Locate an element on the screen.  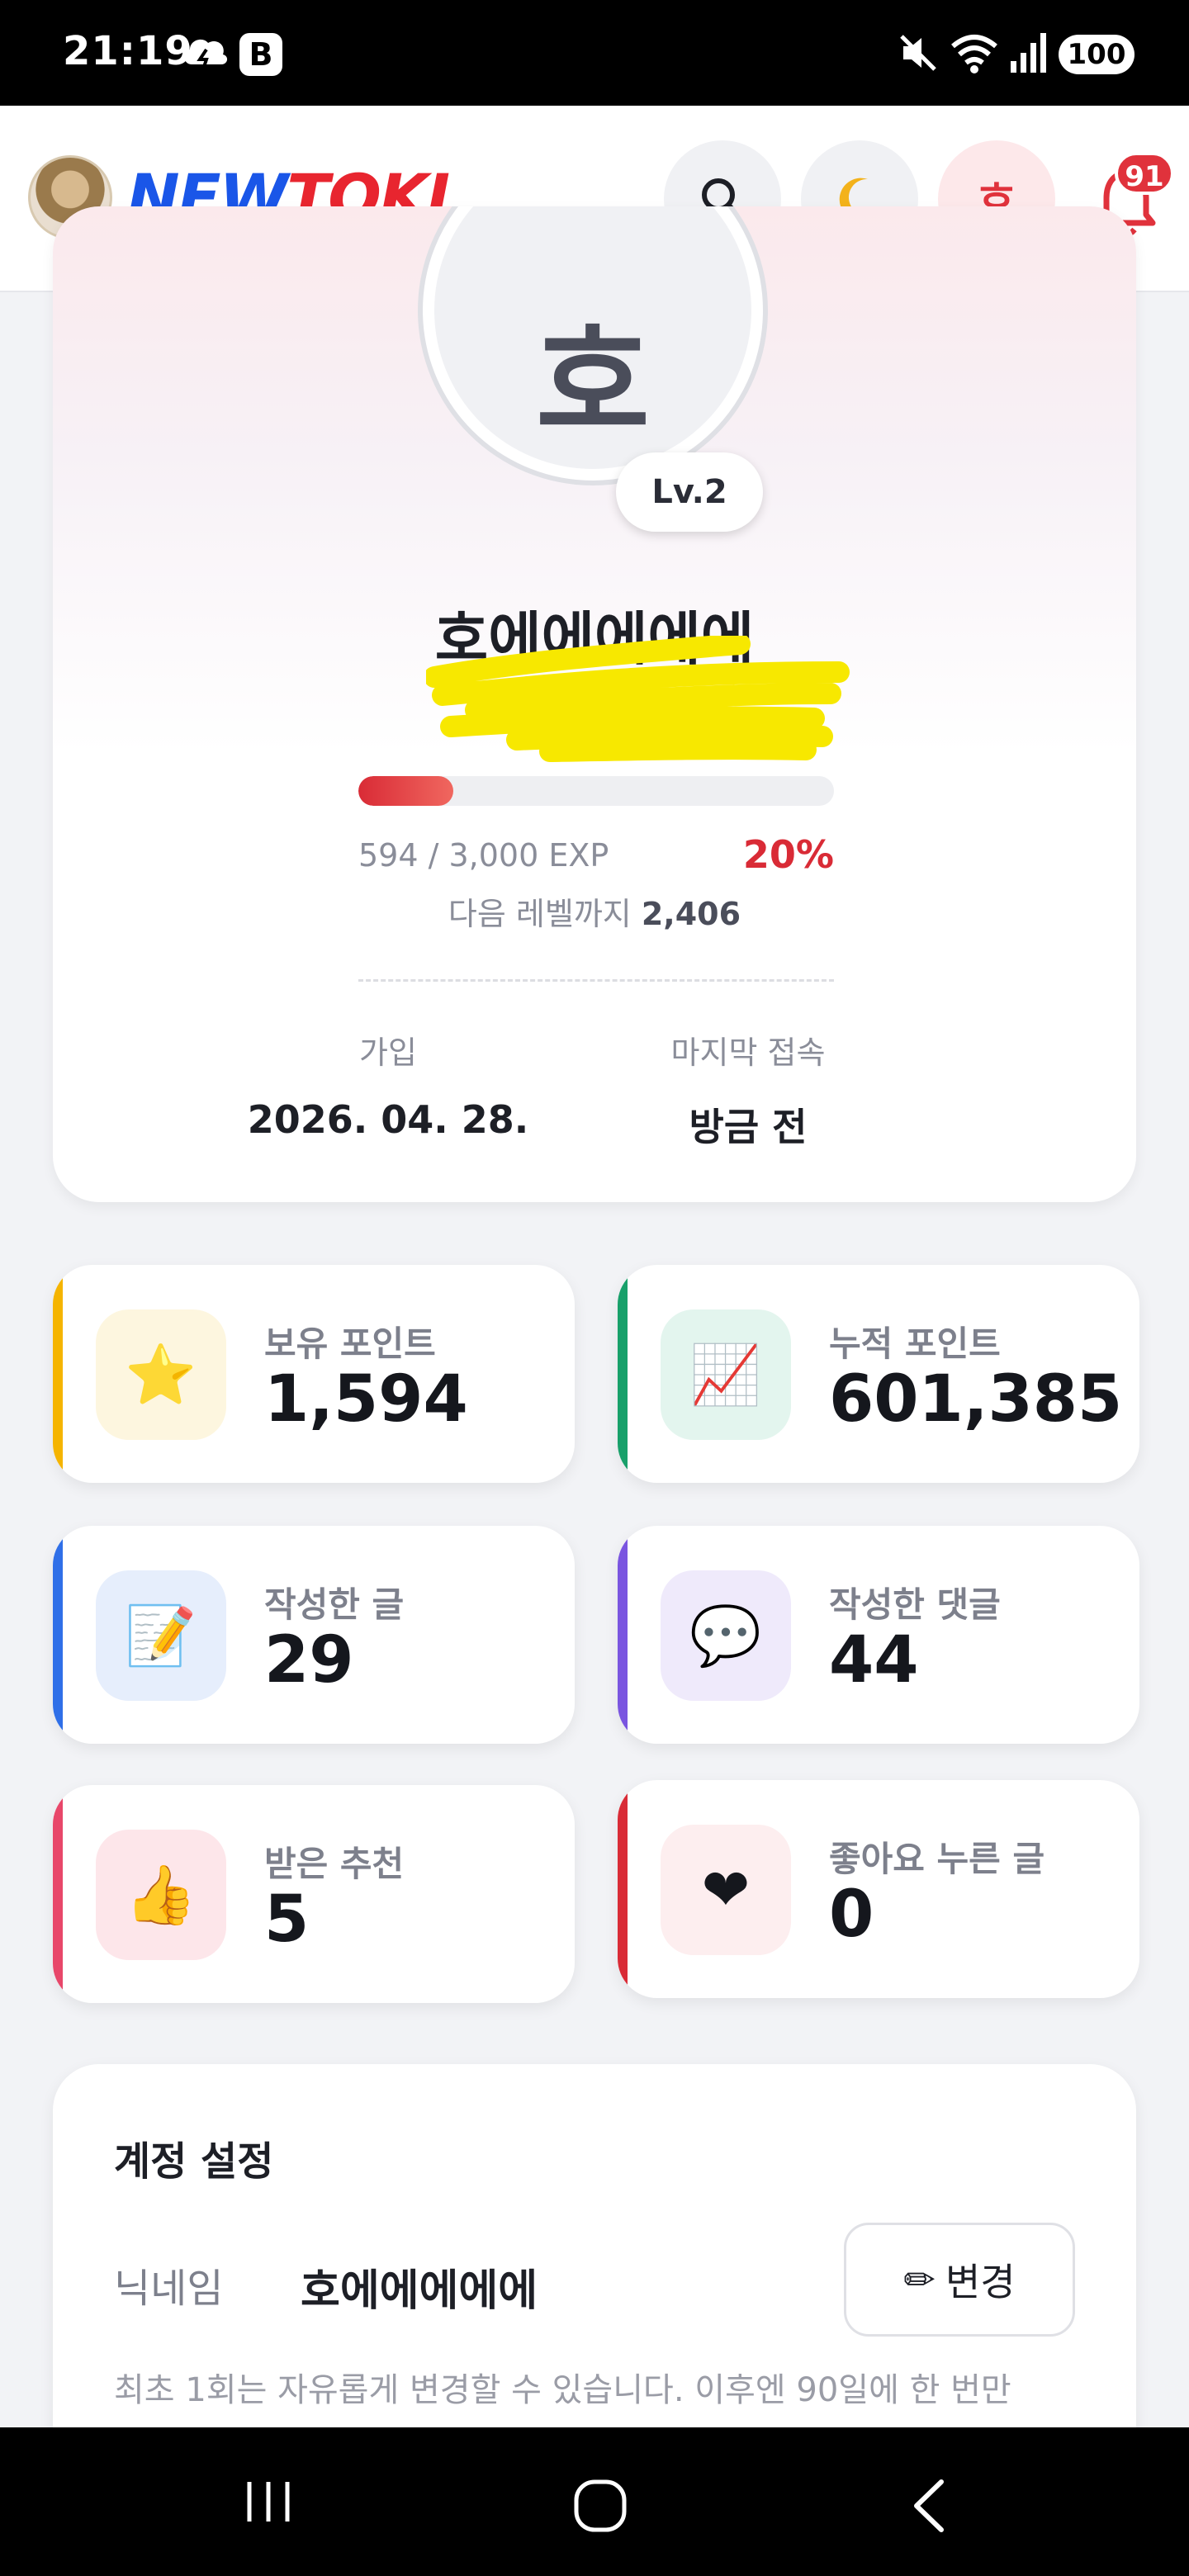
last-login-value: 방금 전 is located at coordinates (748, 1127).